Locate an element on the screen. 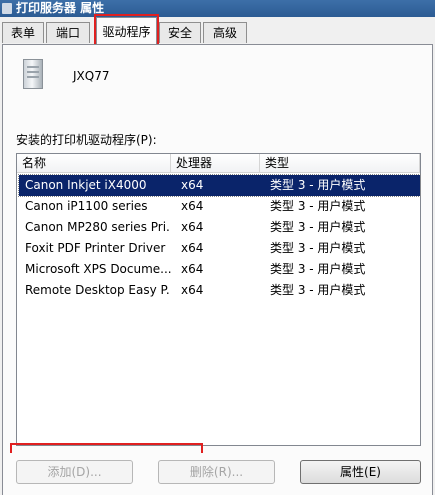  tab-advanced: 高级 is located at coordinates (225, 32).